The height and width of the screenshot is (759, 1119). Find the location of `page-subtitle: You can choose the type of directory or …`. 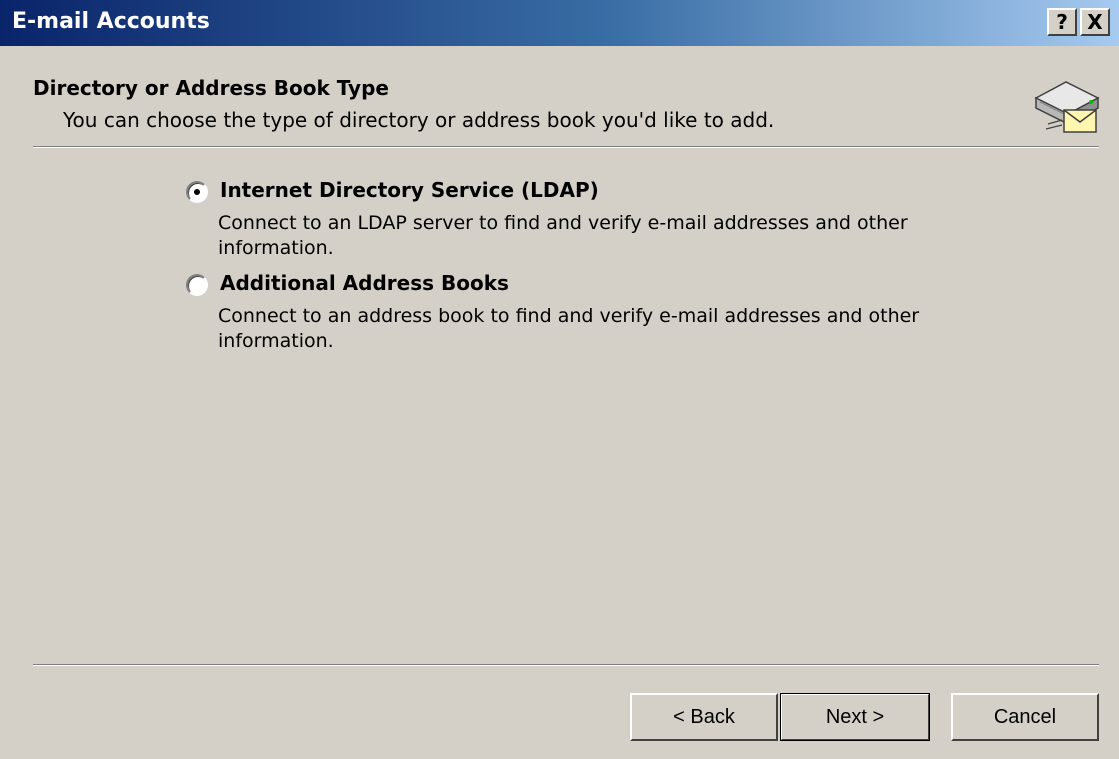

page-subtitle: You can choose the type of directory or … is located at coordinates (419, 120).